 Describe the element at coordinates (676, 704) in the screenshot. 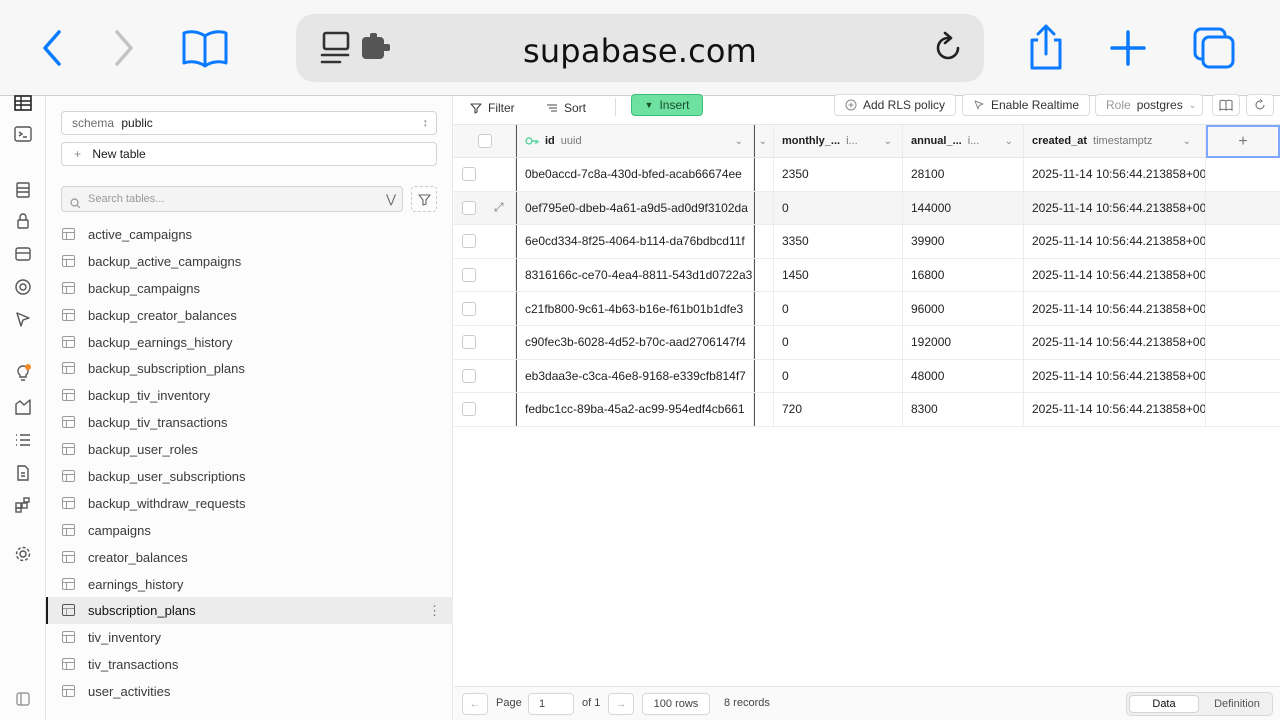

I see `rows-per-page-select: 100 rows` at that location.